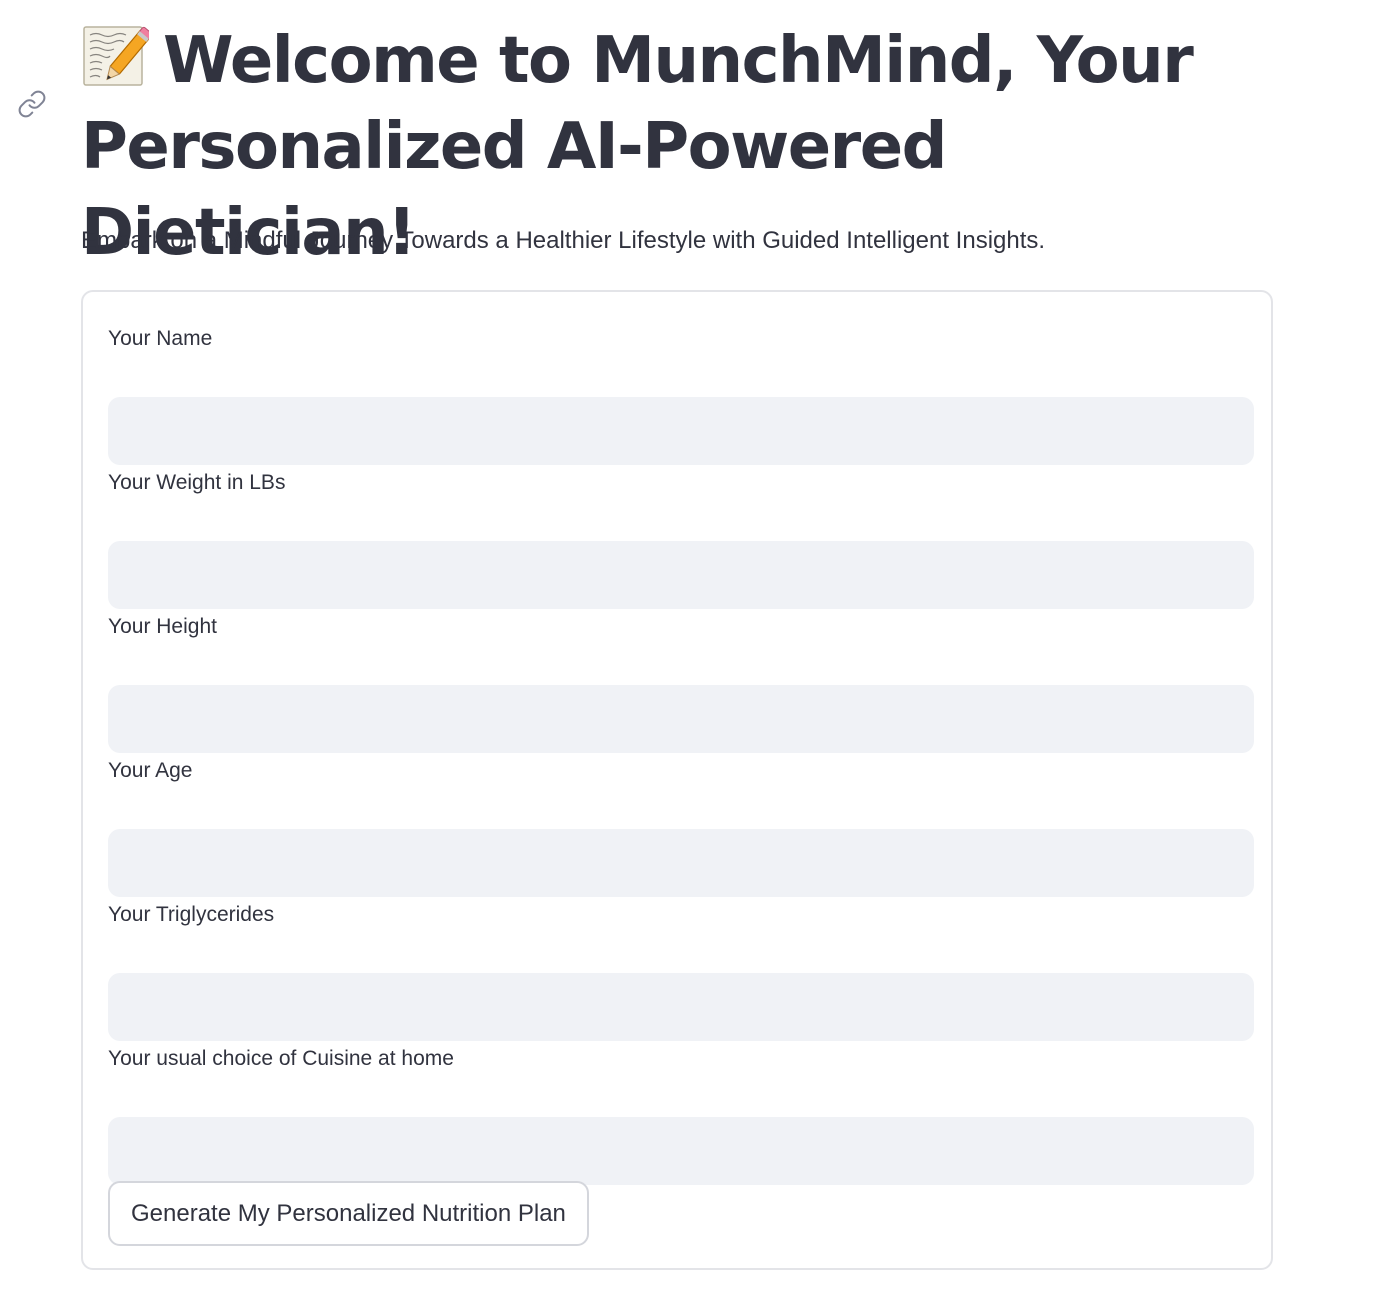 The width and height of the screenshot is (1378, 1296). Describe the element at coordinates (681, 1114) in the screenshot. I see `cuisine-field: Your usual choice of Cuisine at home` at that location.